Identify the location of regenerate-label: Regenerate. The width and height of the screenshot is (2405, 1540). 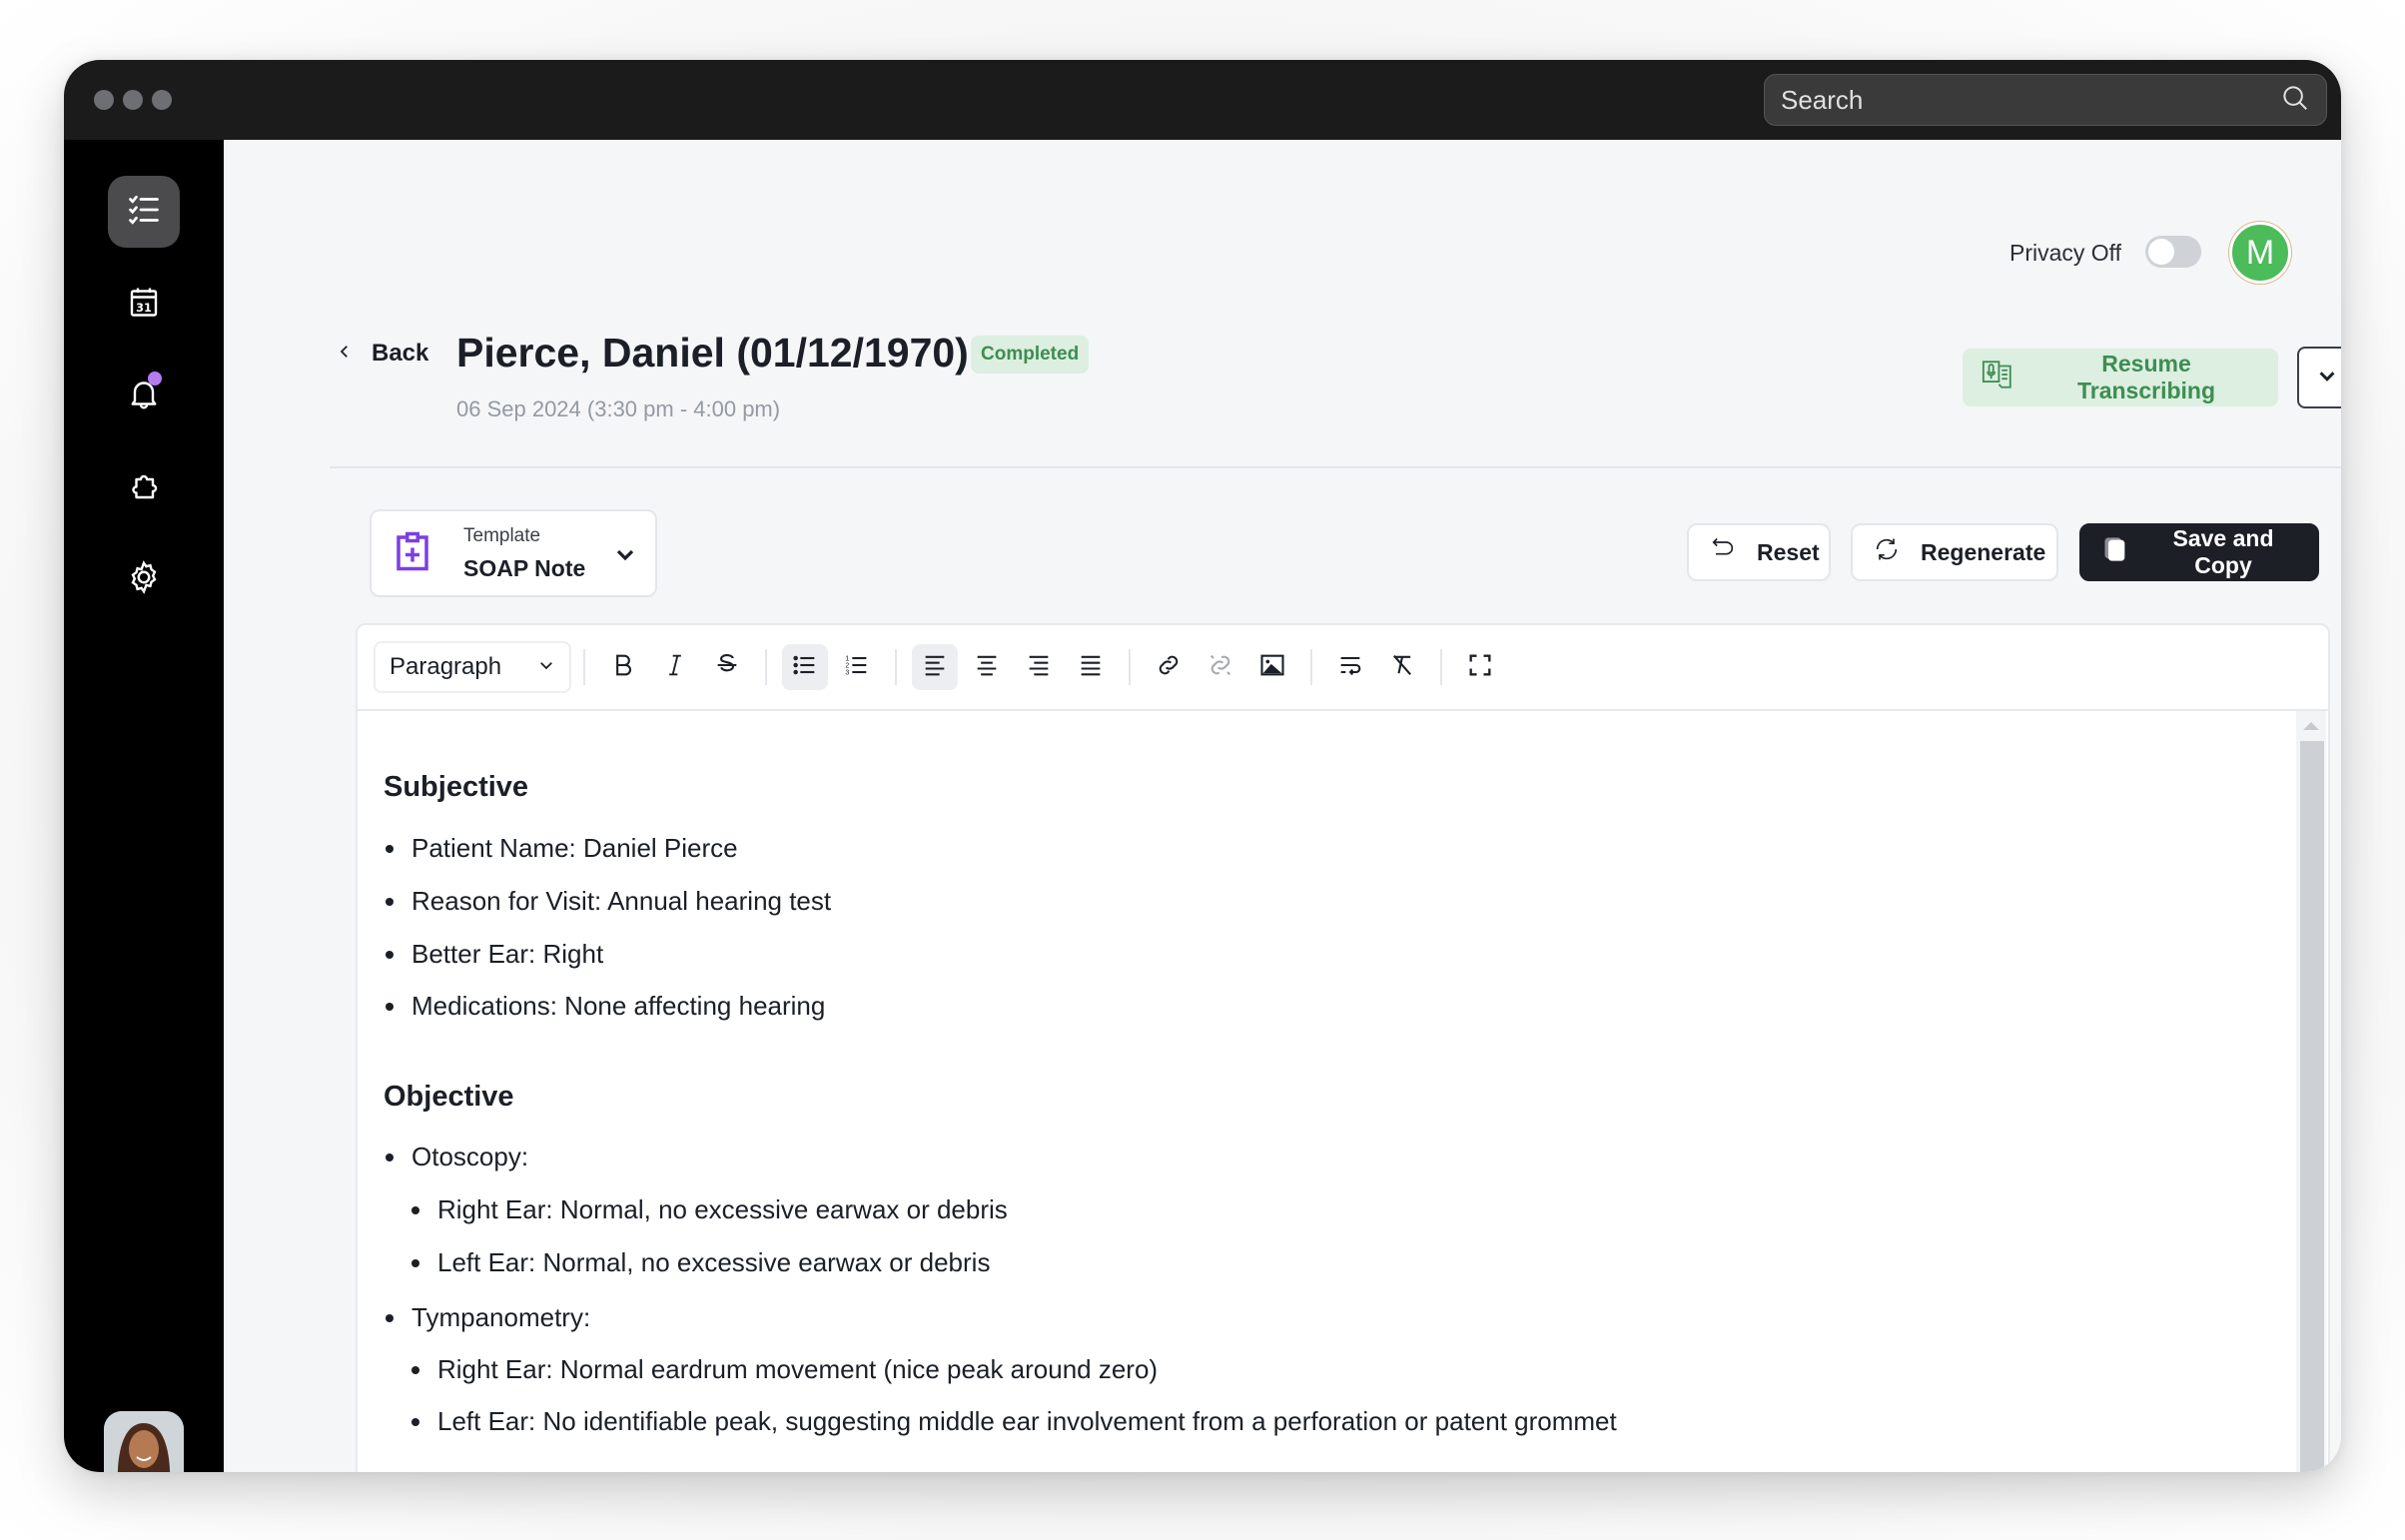
(1983, 551).